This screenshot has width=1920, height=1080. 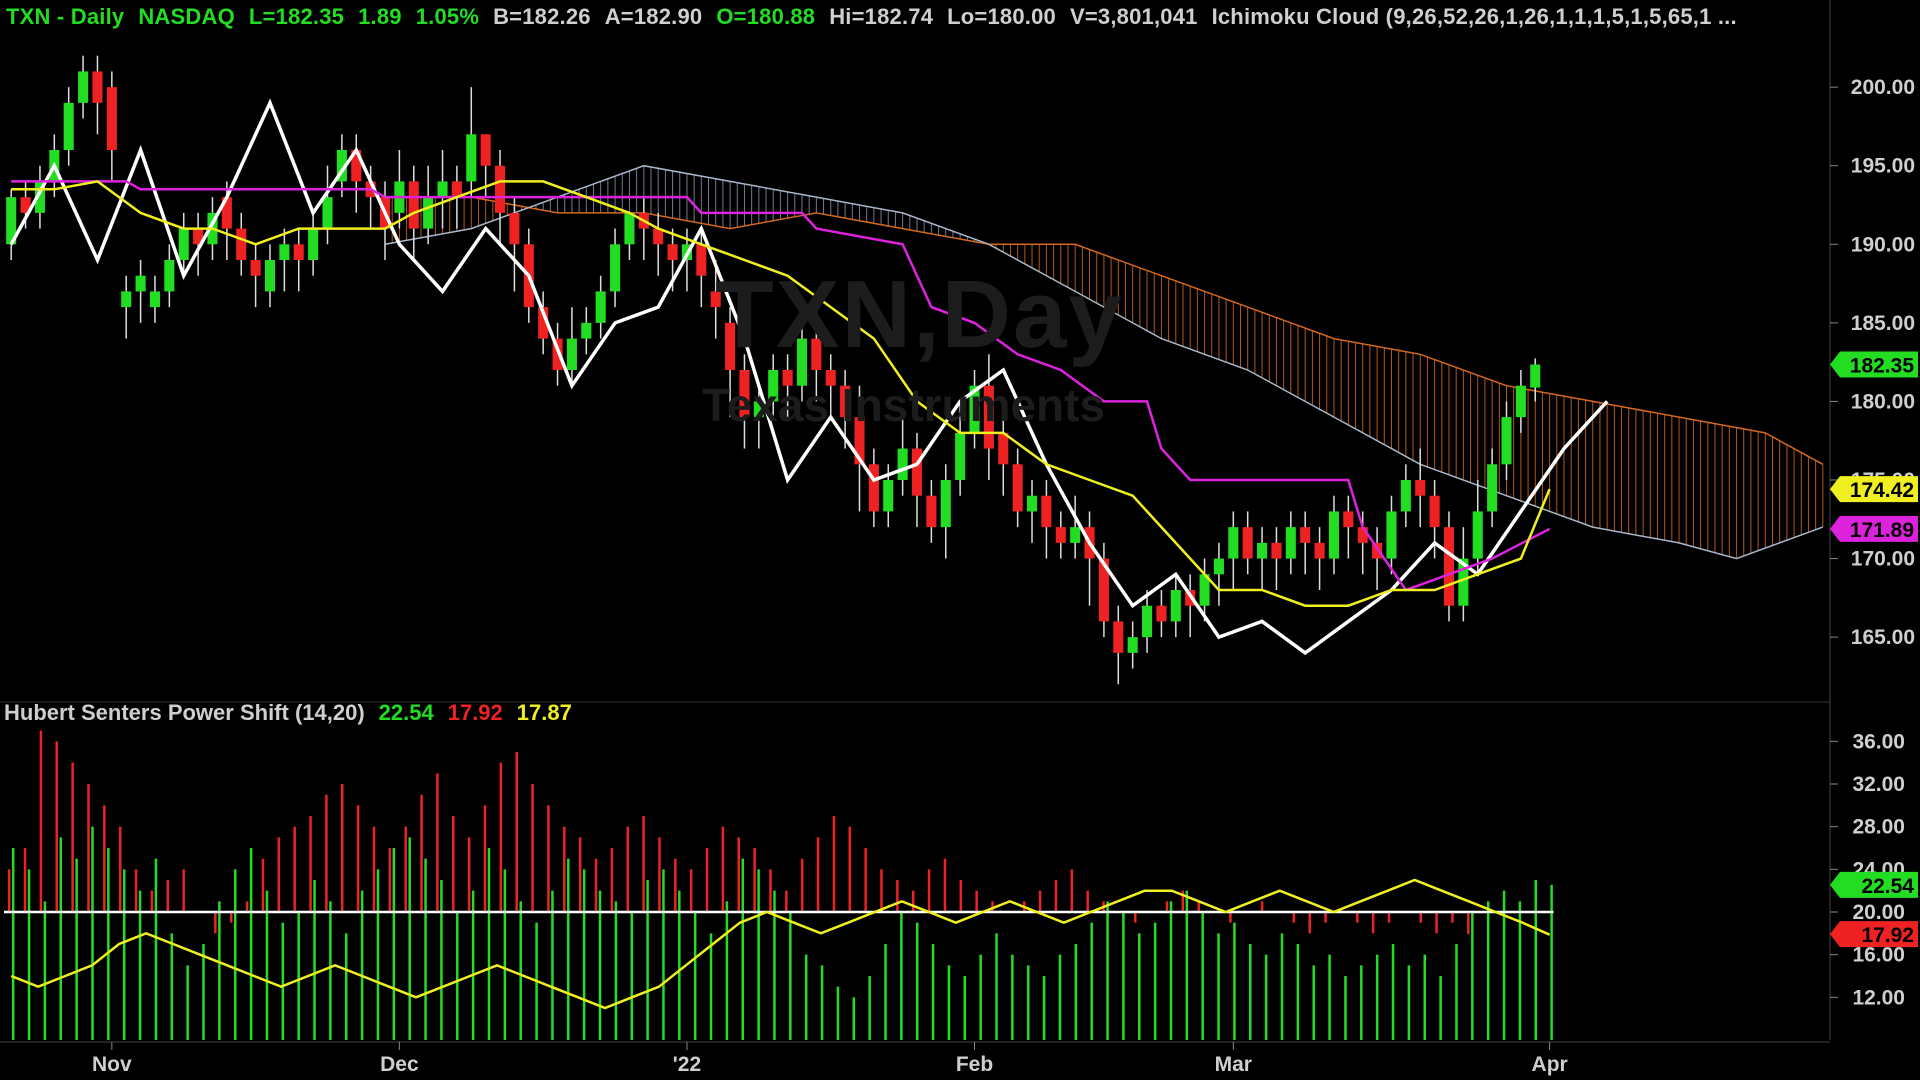 What do you see at coordinates (1878, 784) in the screenshot?
I see `power-tick-label: 32.00` at bounding box center [1878, 784].